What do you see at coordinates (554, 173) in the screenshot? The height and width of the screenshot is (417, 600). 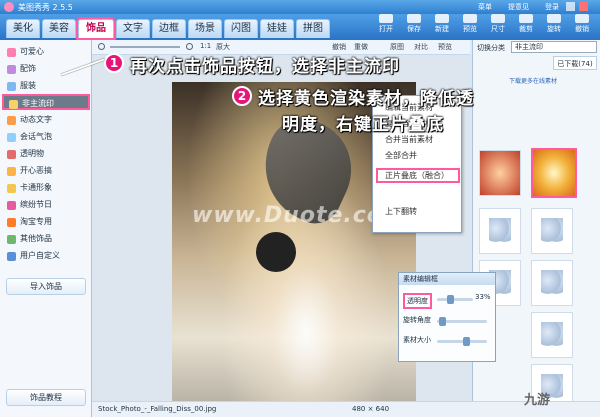 I see `material-thumb-selected` at bounding box center [554, 173].